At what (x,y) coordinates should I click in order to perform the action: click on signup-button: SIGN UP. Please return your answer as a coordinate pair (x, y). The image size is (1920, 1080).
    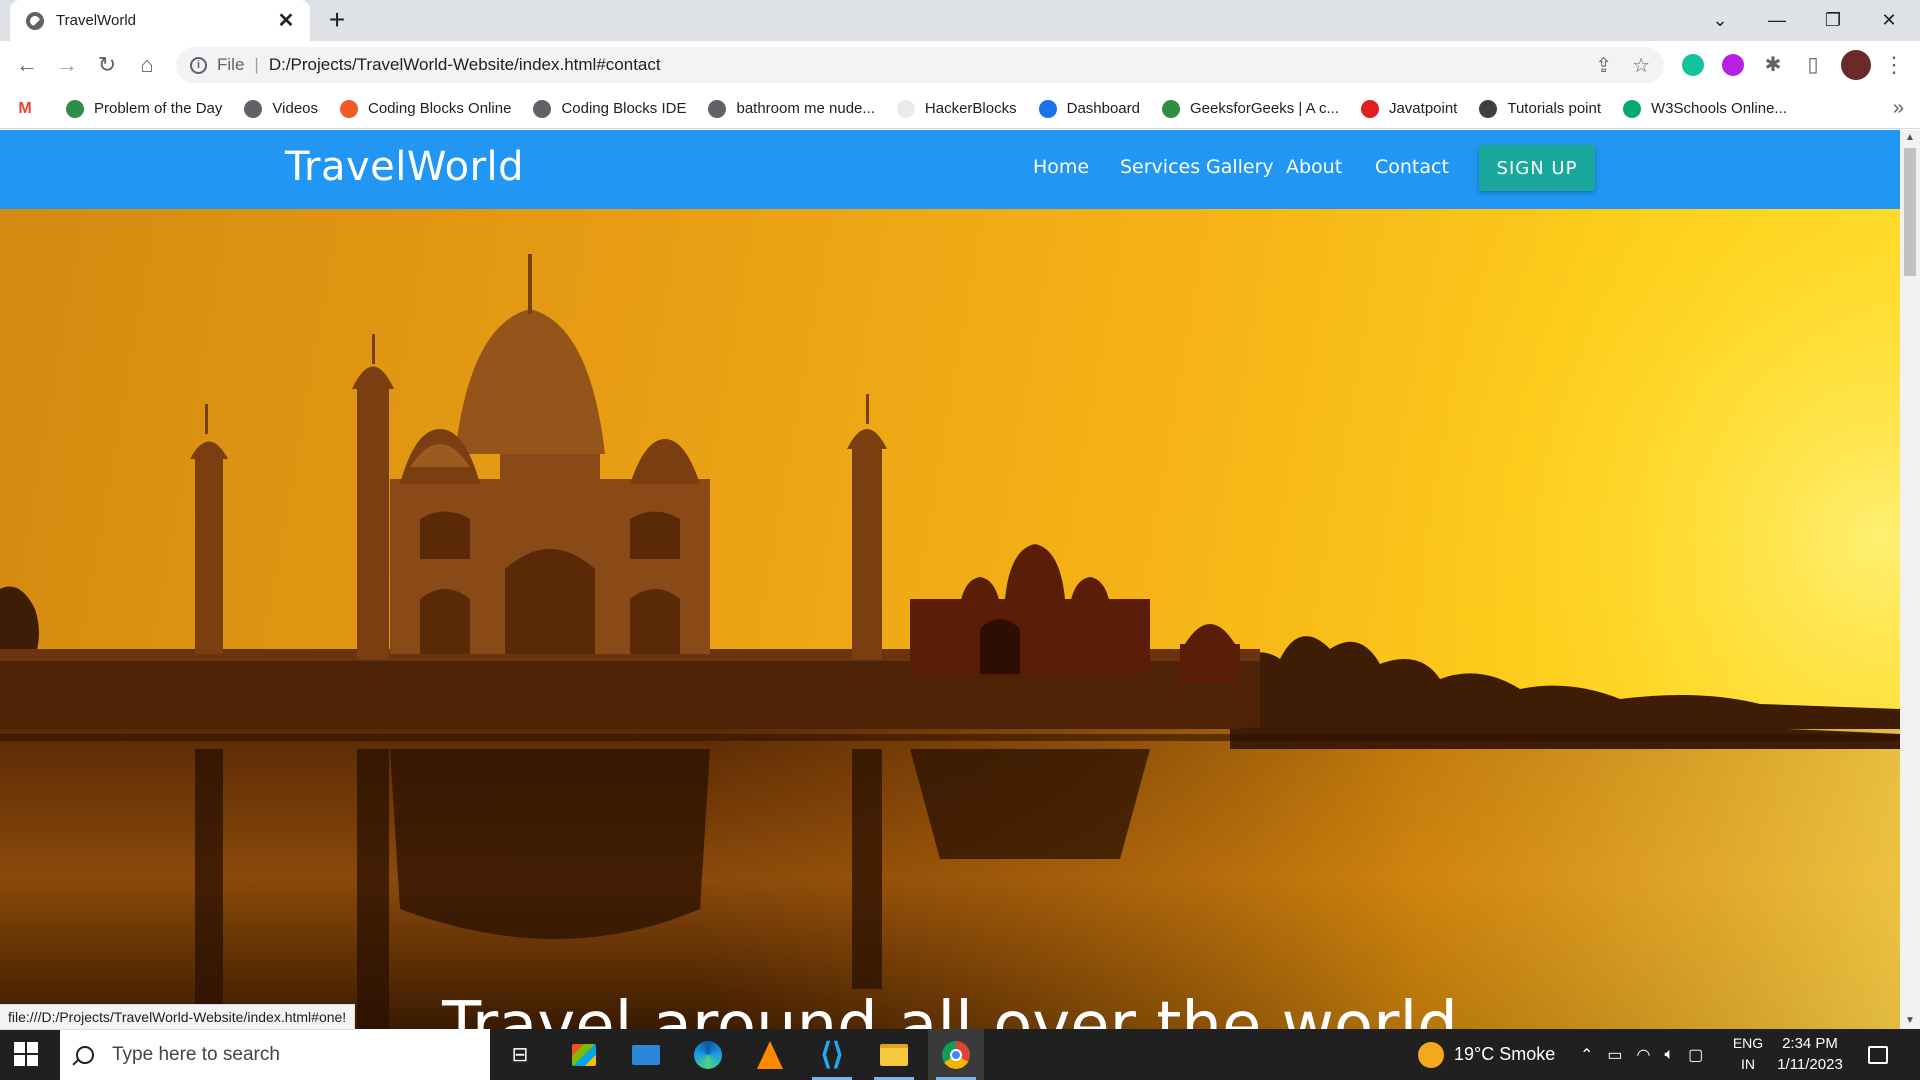
    Looking at the image, I should click on (1537, 168).